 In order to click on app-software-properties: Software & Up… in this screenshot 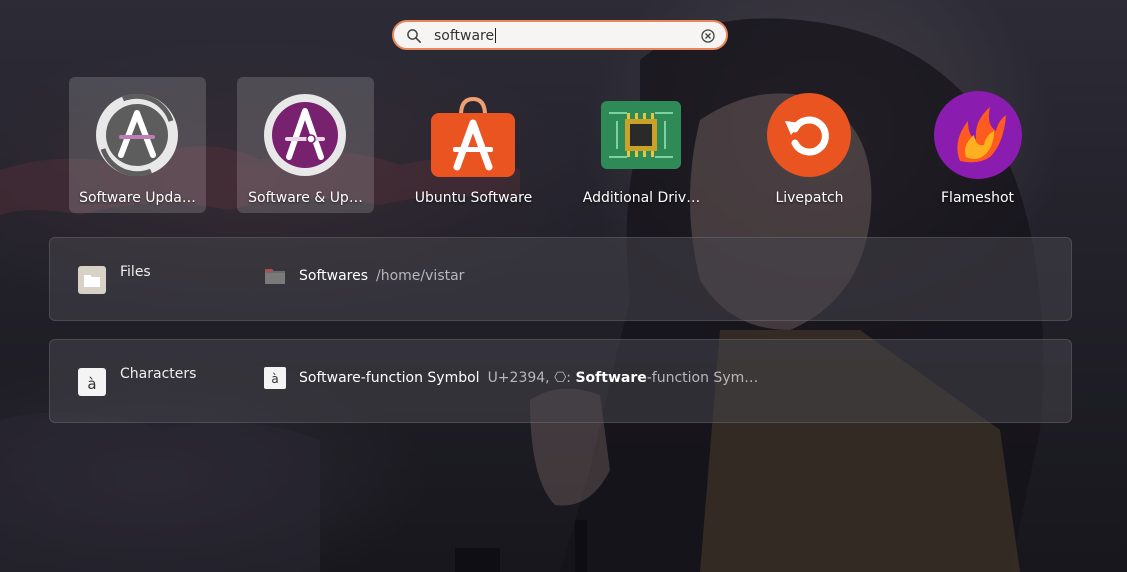, I will do `click(305, 145)`.